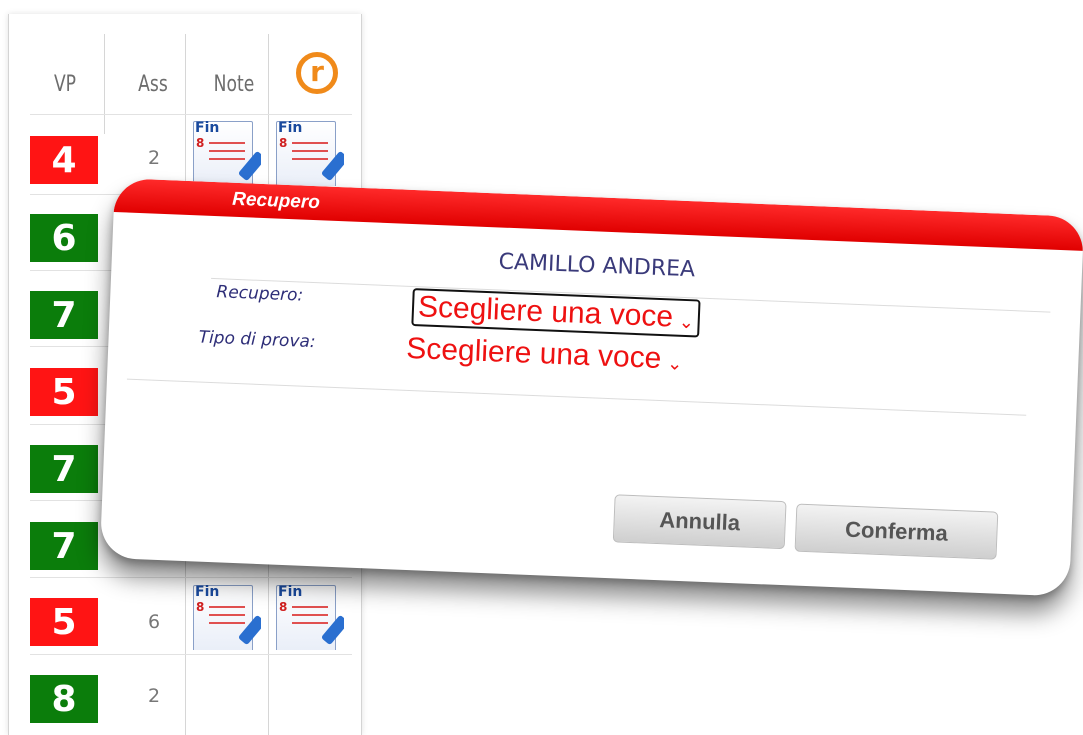  Describe the element at coordinates (276, 201) in the screenshot. I see `dialog-title: Recupero` at that location.